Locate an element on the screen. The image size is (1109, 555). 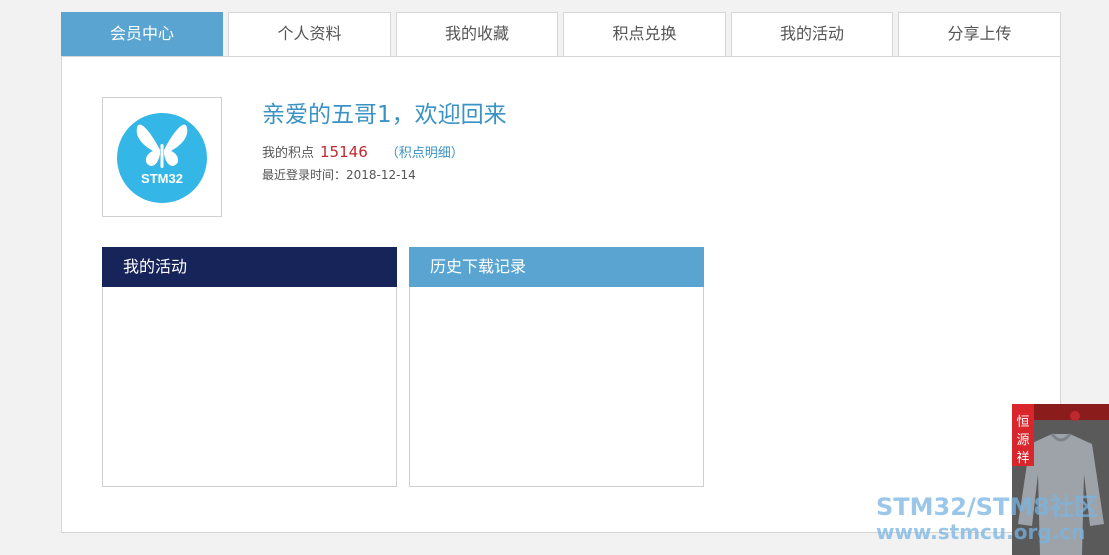
points-line: 我的积点 15146 （积点明细） is located at coordinates (363, 151).